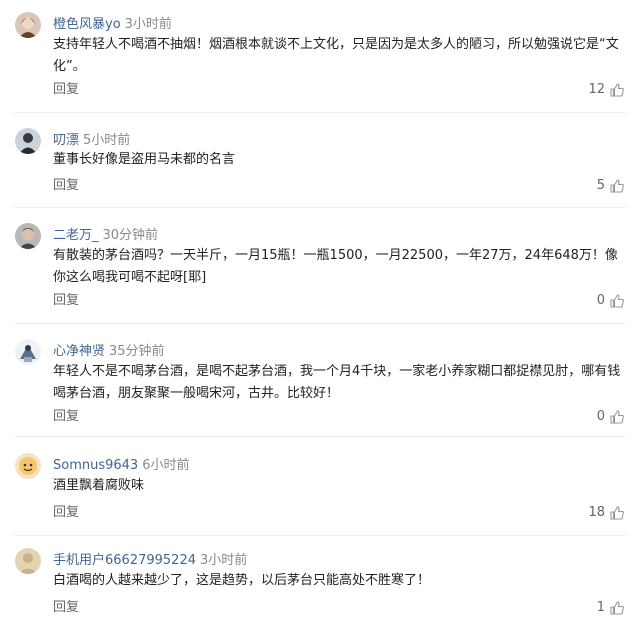 The width and height of the screenshot is (640, 628). I want to click on timestamp: 6小时前, so click(166, 465).